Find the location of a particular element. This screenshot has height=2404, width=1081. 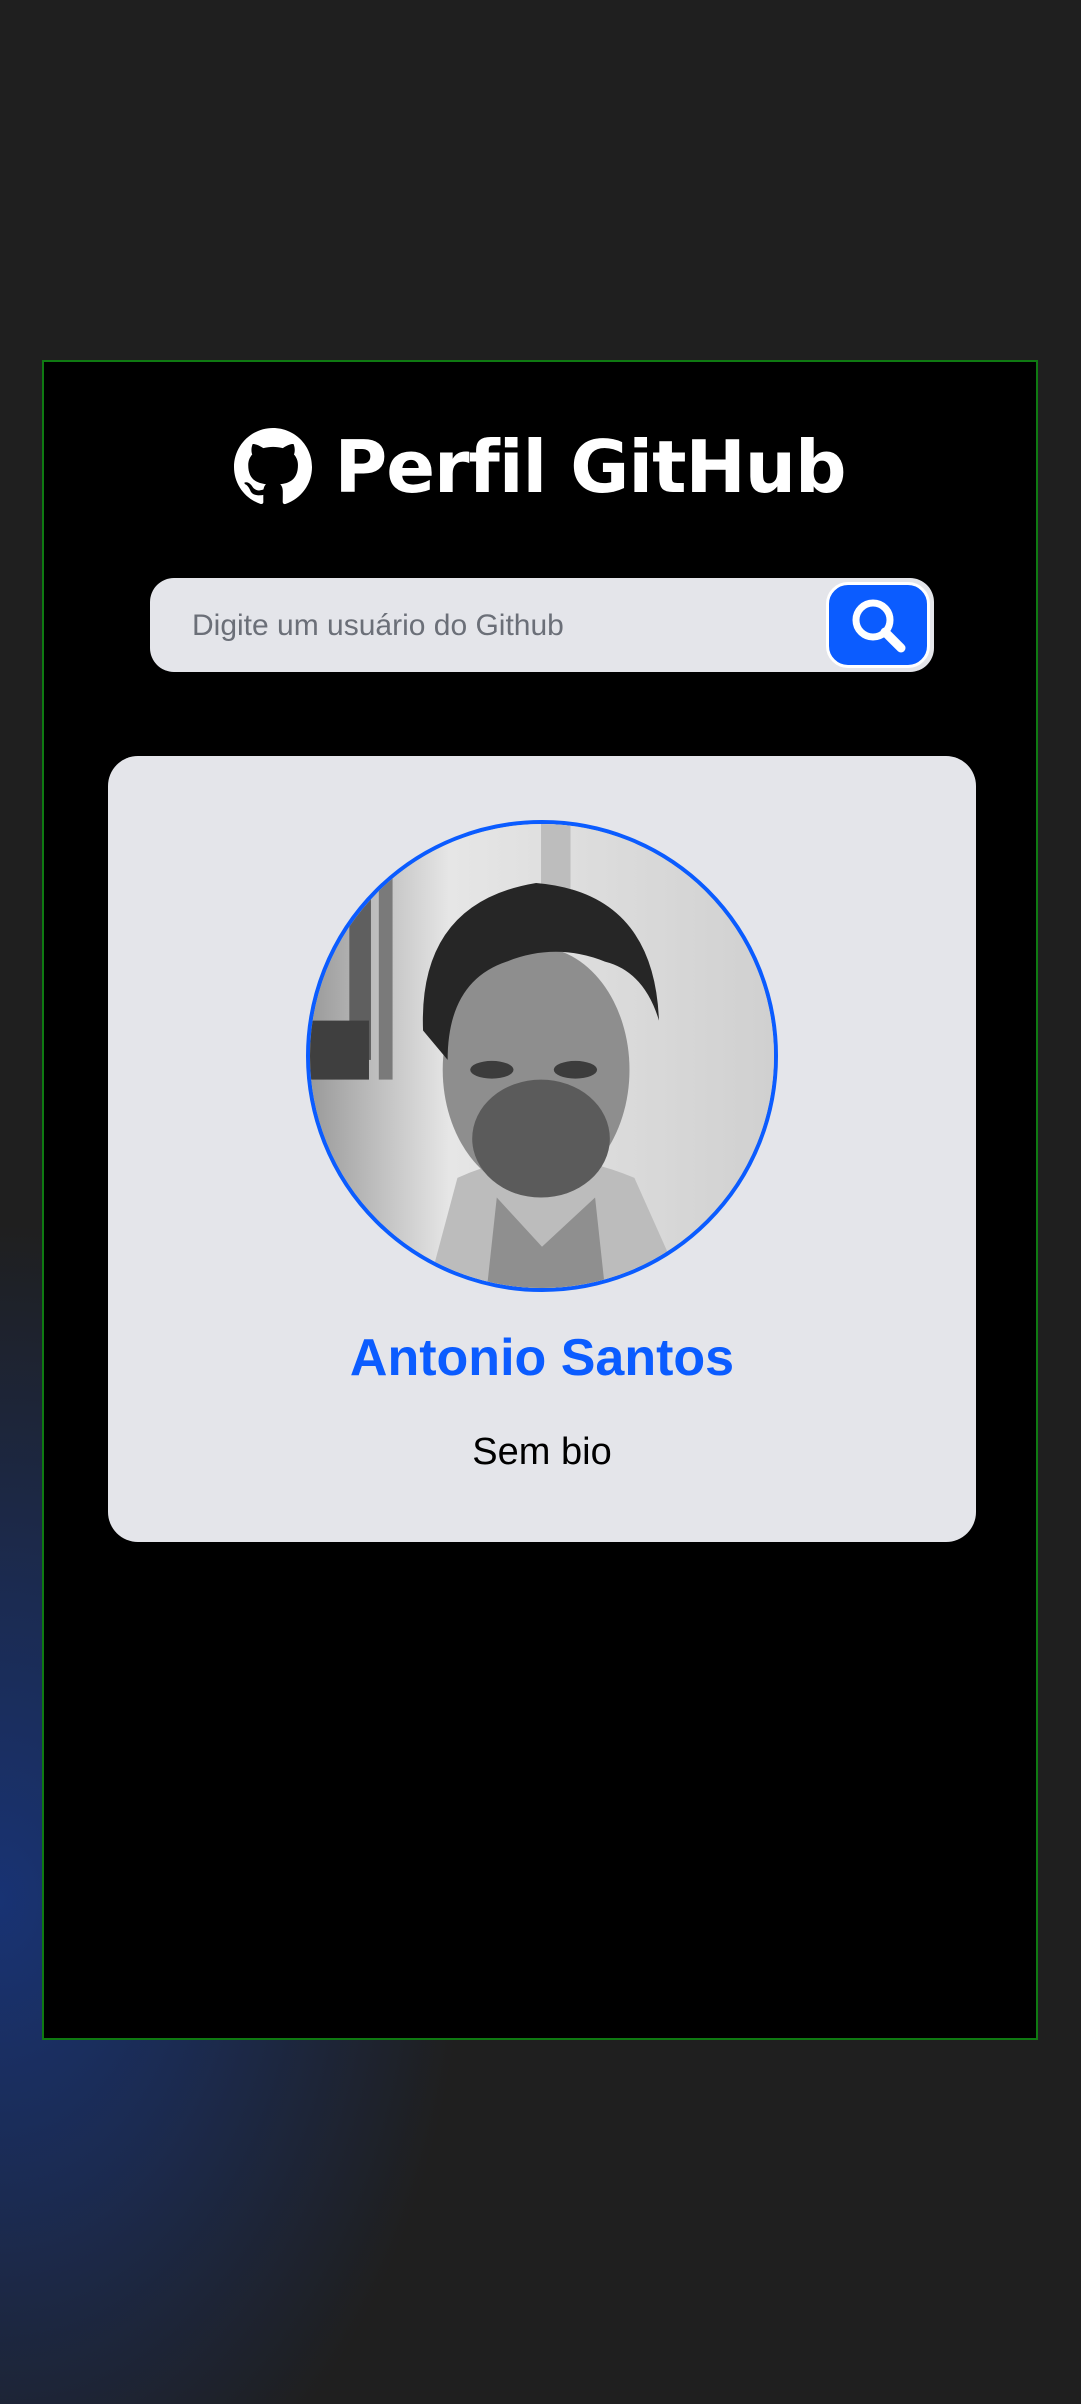

search-button is located at coordinates (878, 625).